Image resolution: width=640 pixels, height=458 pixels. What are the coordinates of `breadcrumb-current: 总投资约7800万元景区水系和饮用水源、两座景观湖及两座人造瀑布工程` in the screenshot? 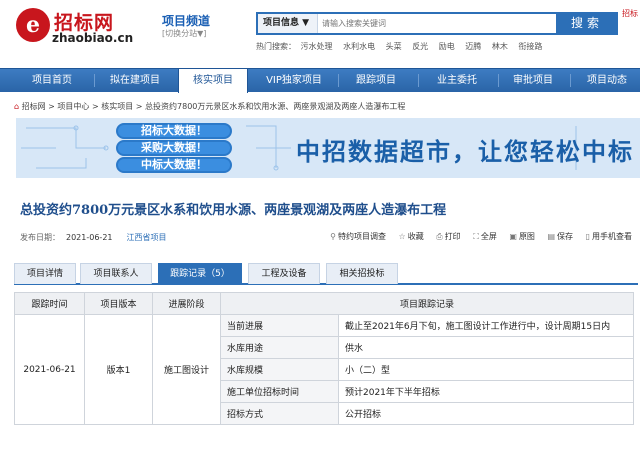 It's located at (275, 106).